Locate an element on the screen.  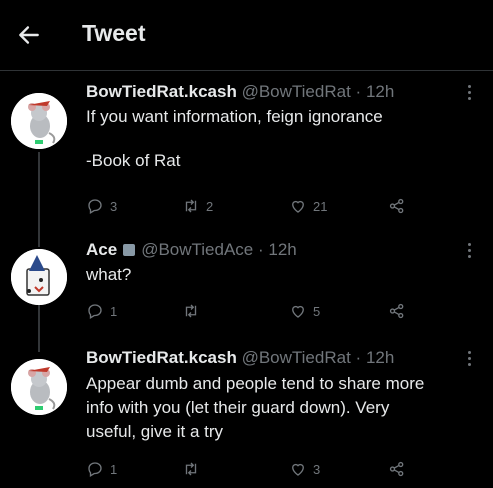
retweet-button: 2 is located at coordinates (197, 206).